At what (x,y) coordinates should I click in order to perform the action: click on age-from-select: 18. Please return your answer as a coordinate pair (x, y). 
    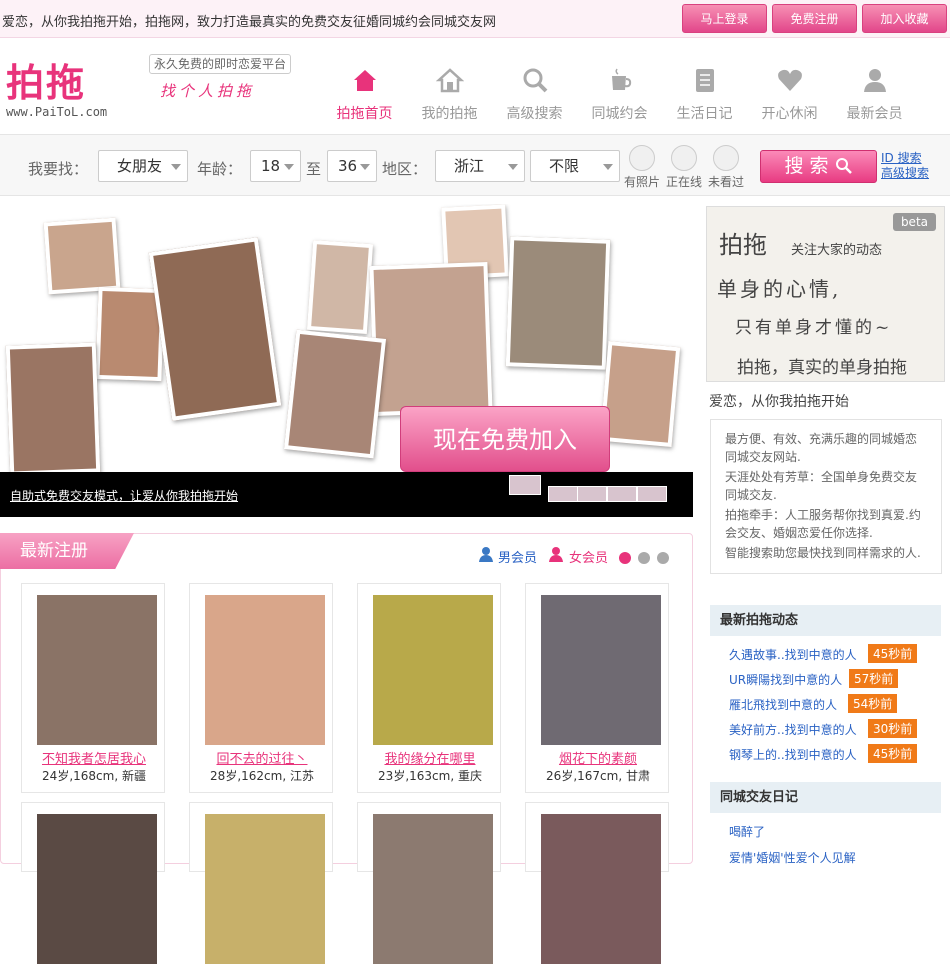
    Looking at the image, I should click on (275, 166).